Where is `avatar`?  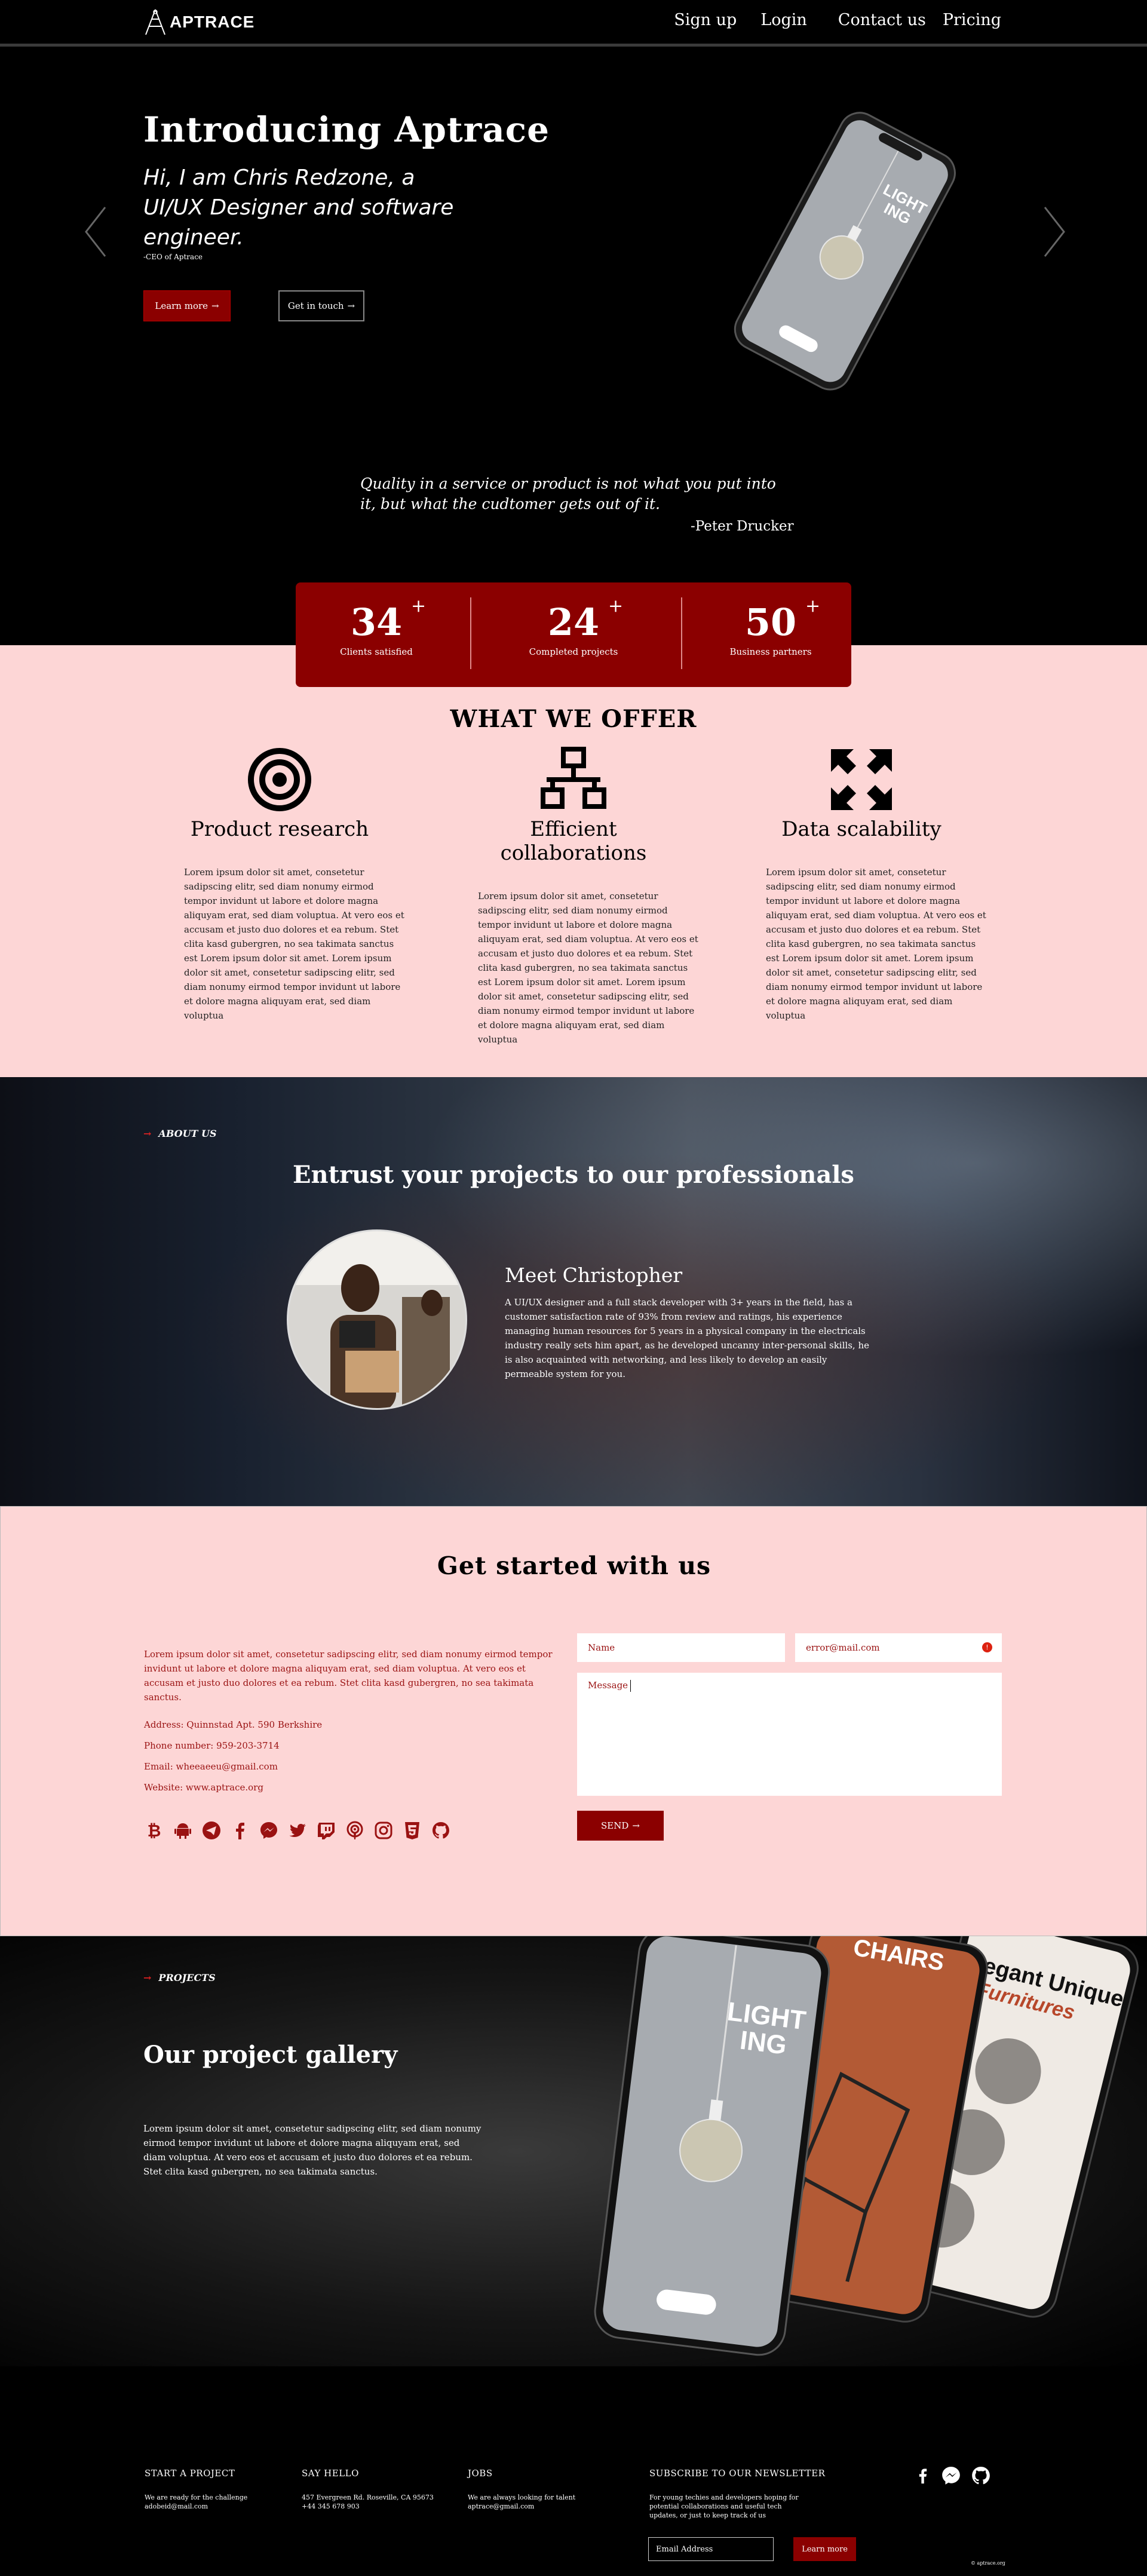
avatar is located at coordinates (377, 1319).